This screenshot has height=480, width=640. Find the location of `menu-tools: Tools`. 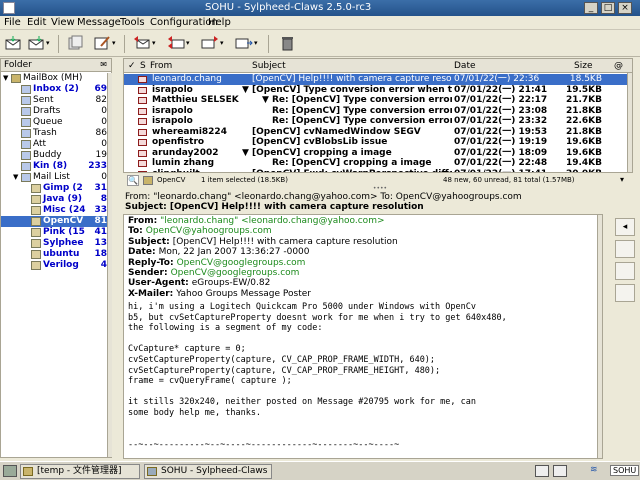

menu-tools: Tools is located at coordinates (132, 22).